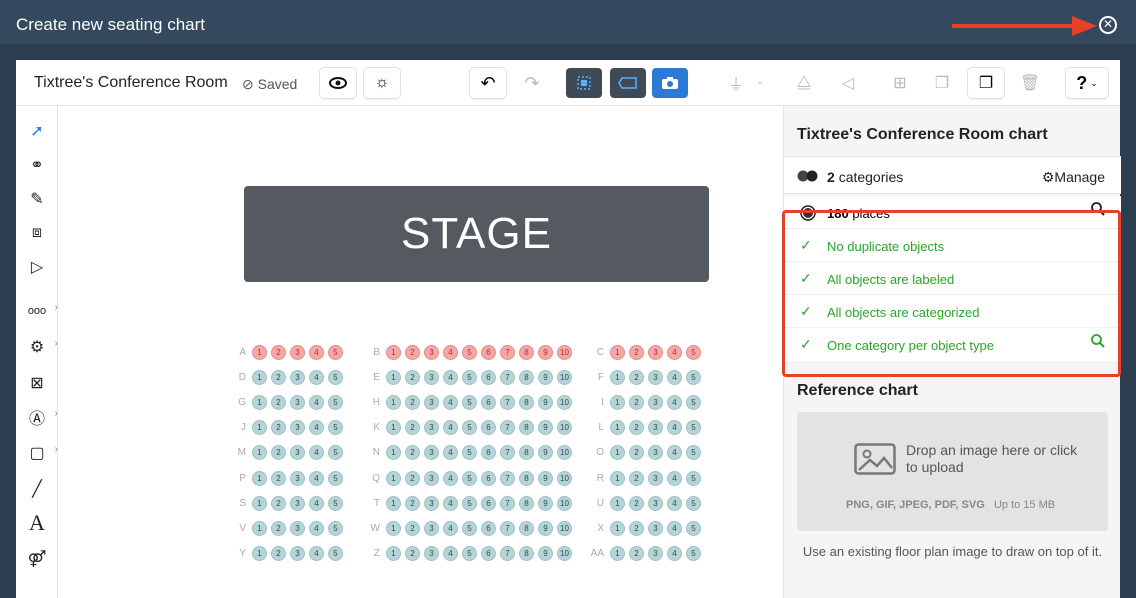 The height and width of the screenshot is (598, 1136). Describe the element at coordinates (37, 267) in the screenshot. I see `node-tool-icon: ▷` at that location.